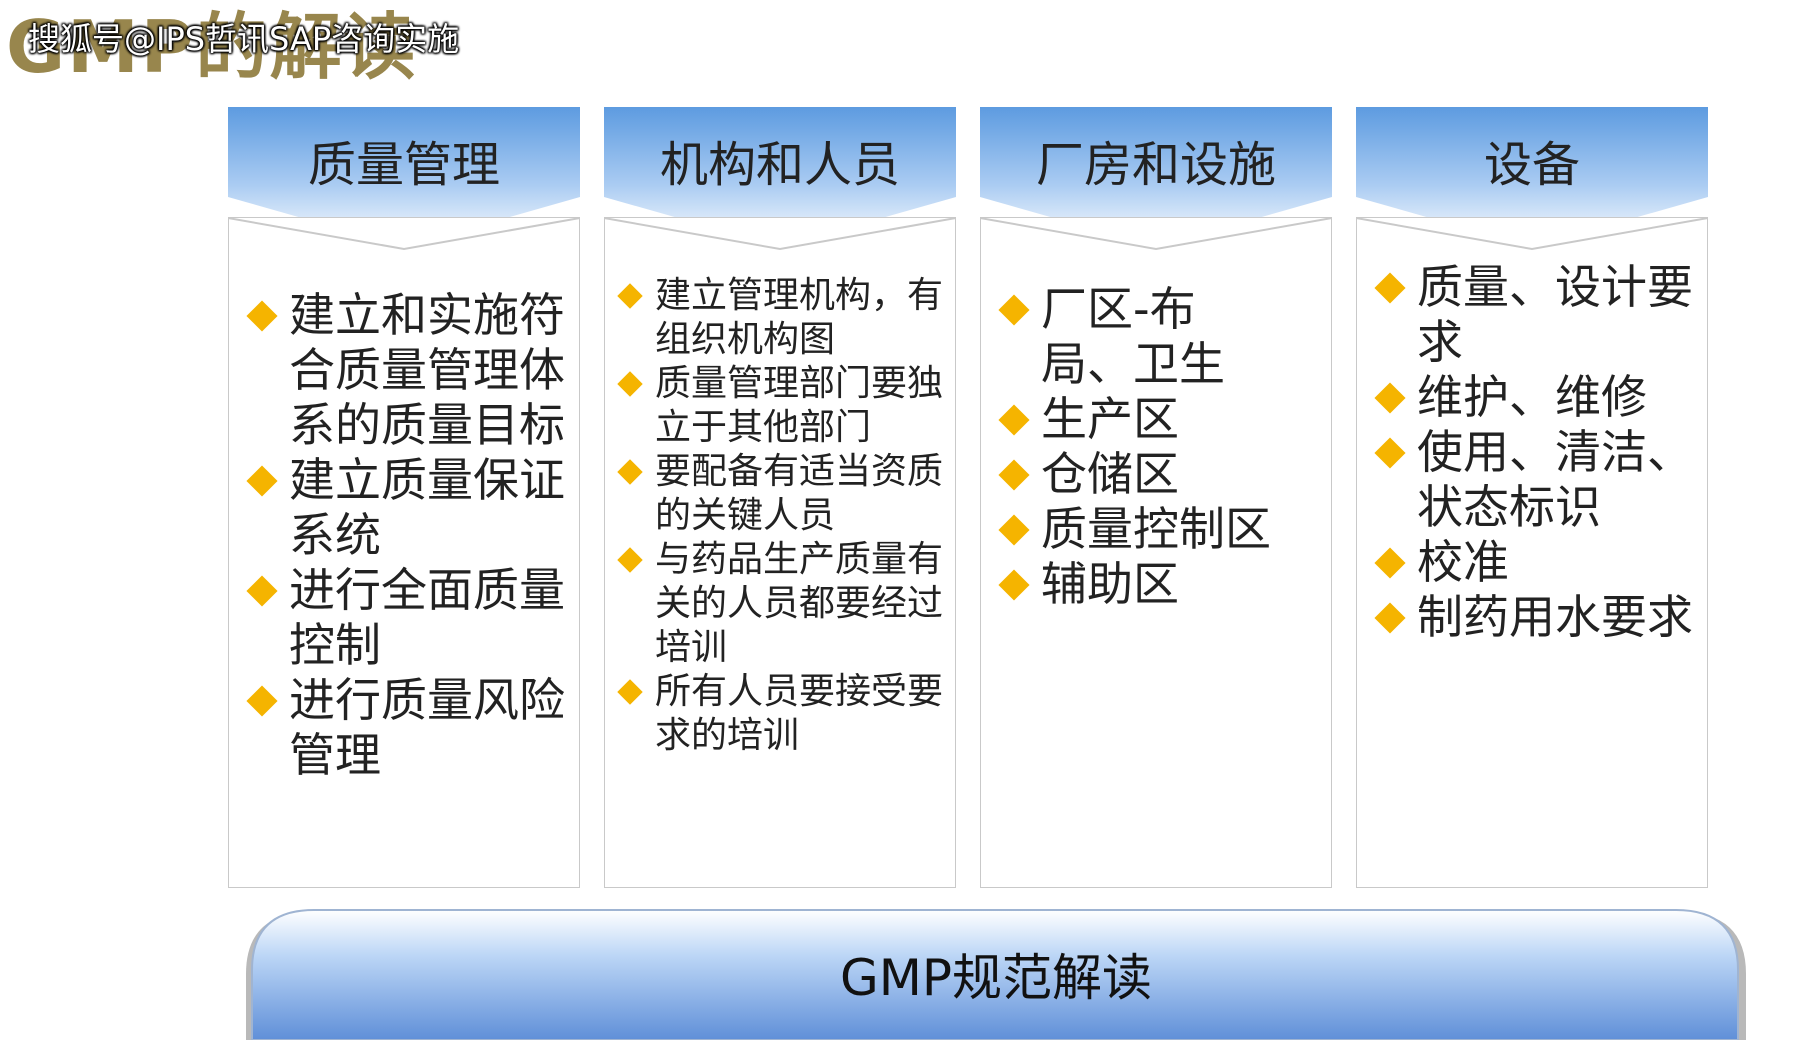 The height and width of the screenshot is (1040, 1808). I want to click on list-item: 使用、清洁、状态标识, so click(1532, 480).